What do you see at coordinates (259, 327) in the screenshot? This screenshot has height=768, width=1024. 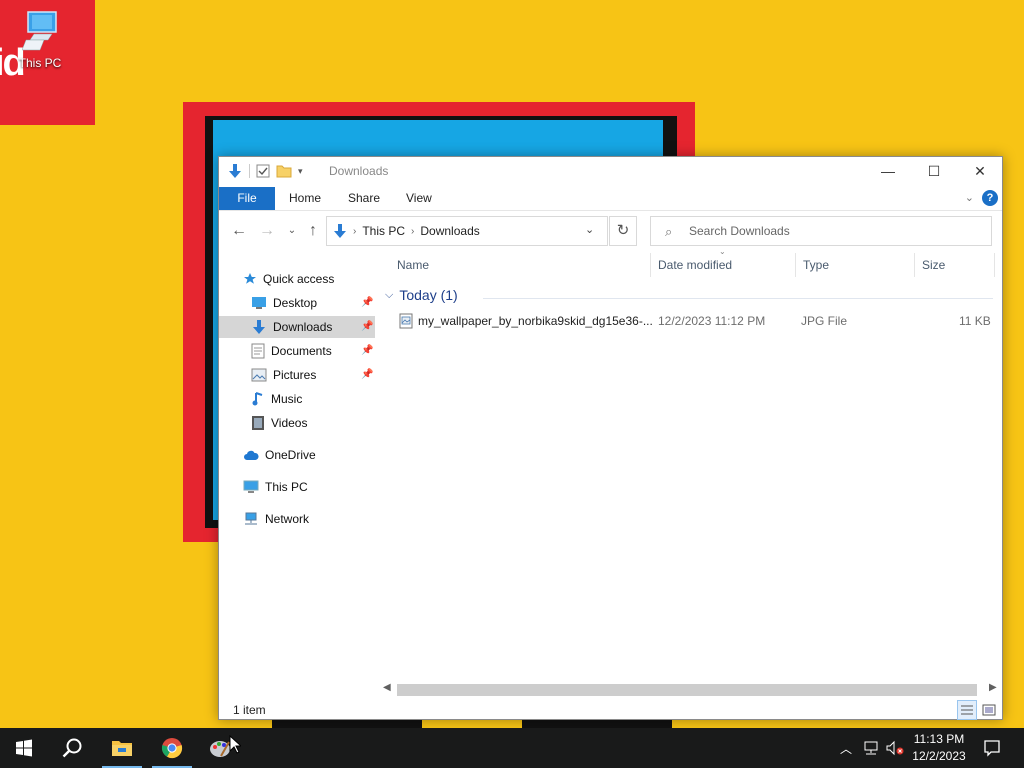 I see `downloads-folder-icon` at bounding box center [259, 327].